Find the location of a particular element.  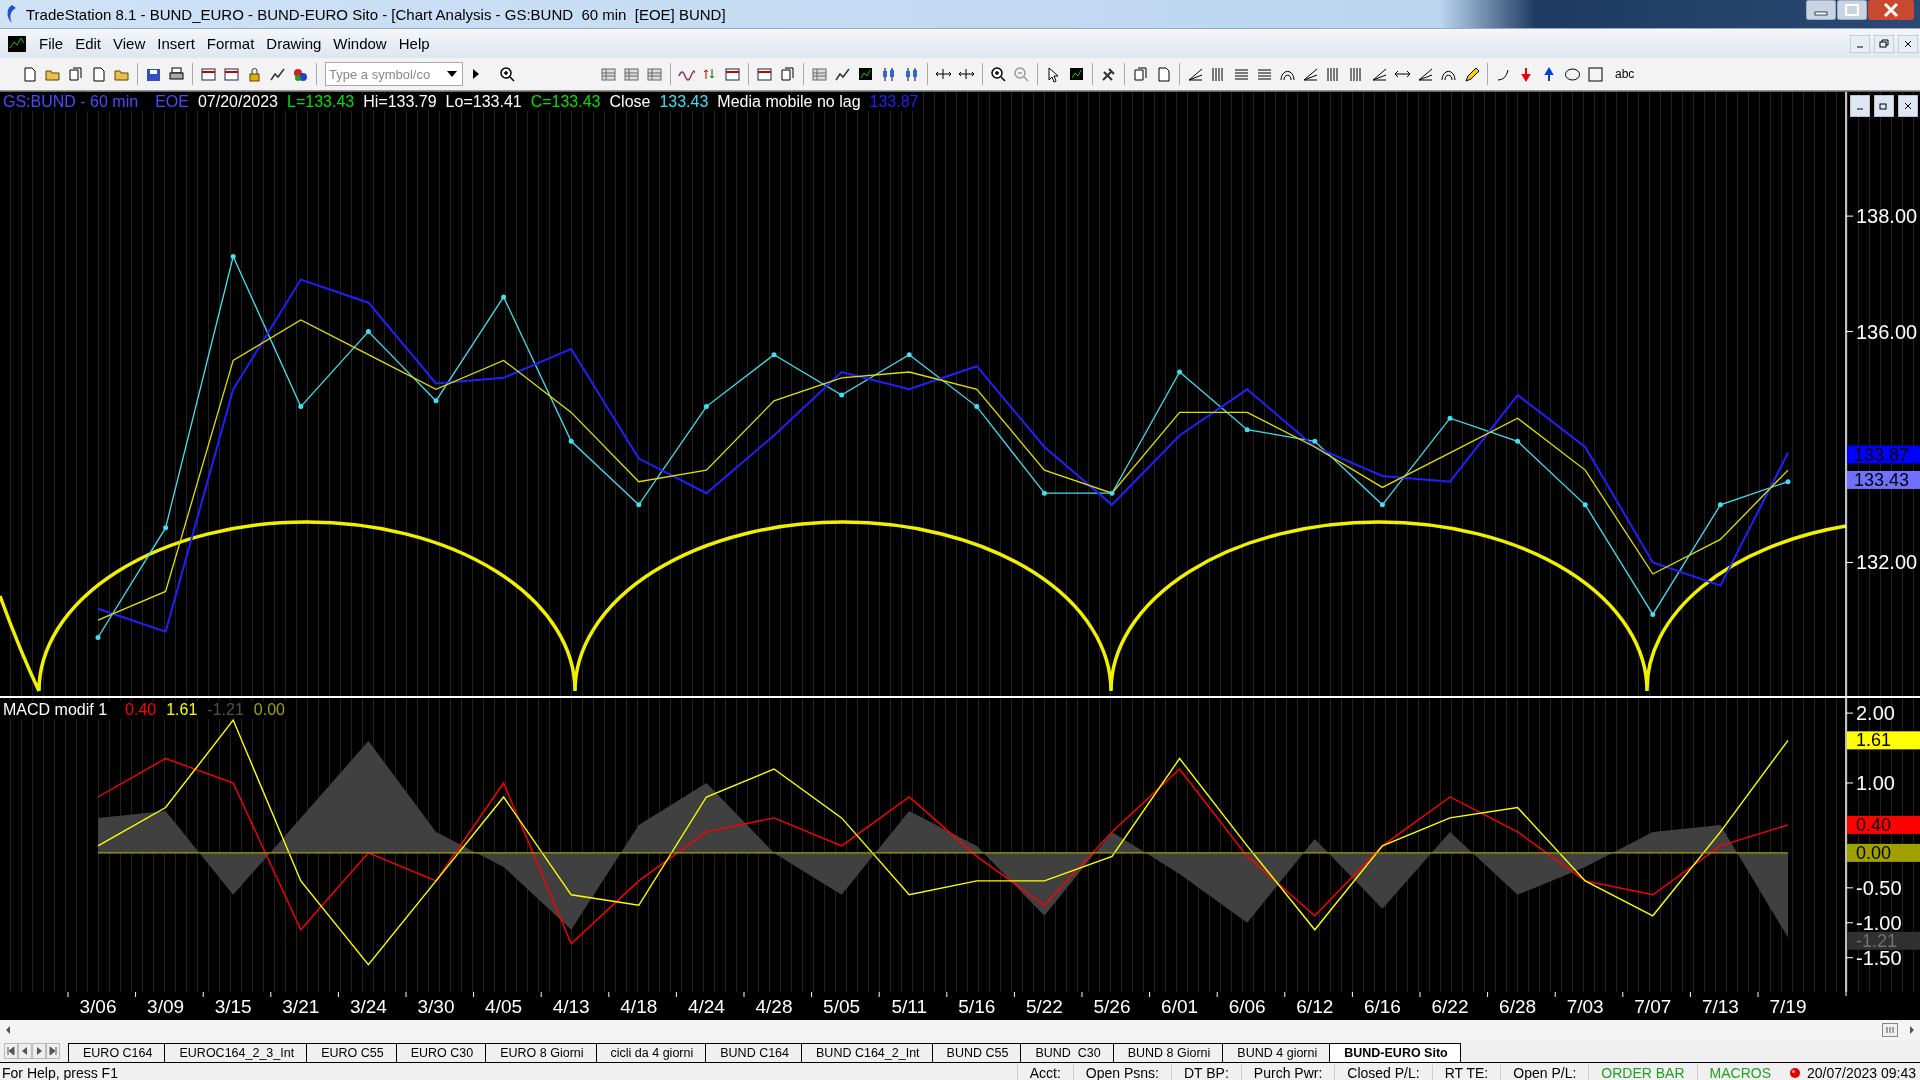

legend-text: 07/20/2023 is located at coordinates (237, 102).